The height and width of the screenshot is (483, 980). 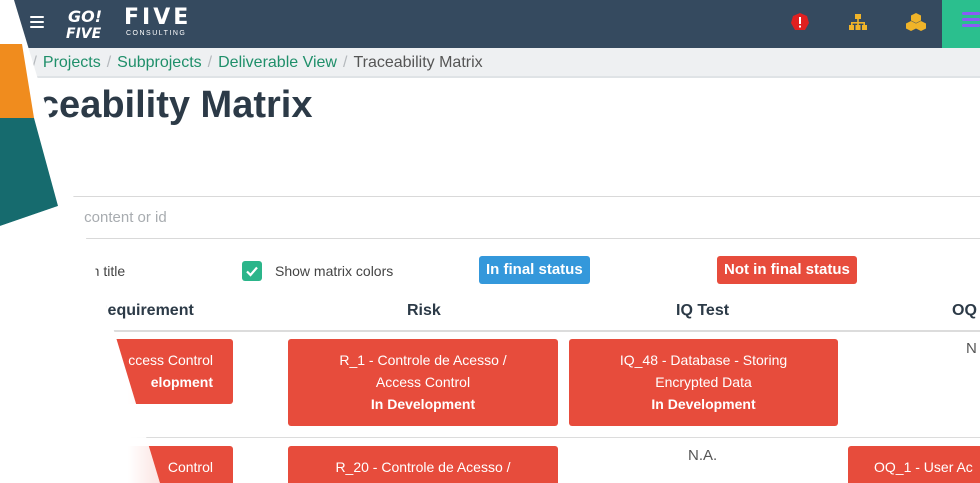 What do you see at coordinates (971, 348) in the screenshot?
I see `matrix-cell-oq-na: N` at bounding box center [971, 348].